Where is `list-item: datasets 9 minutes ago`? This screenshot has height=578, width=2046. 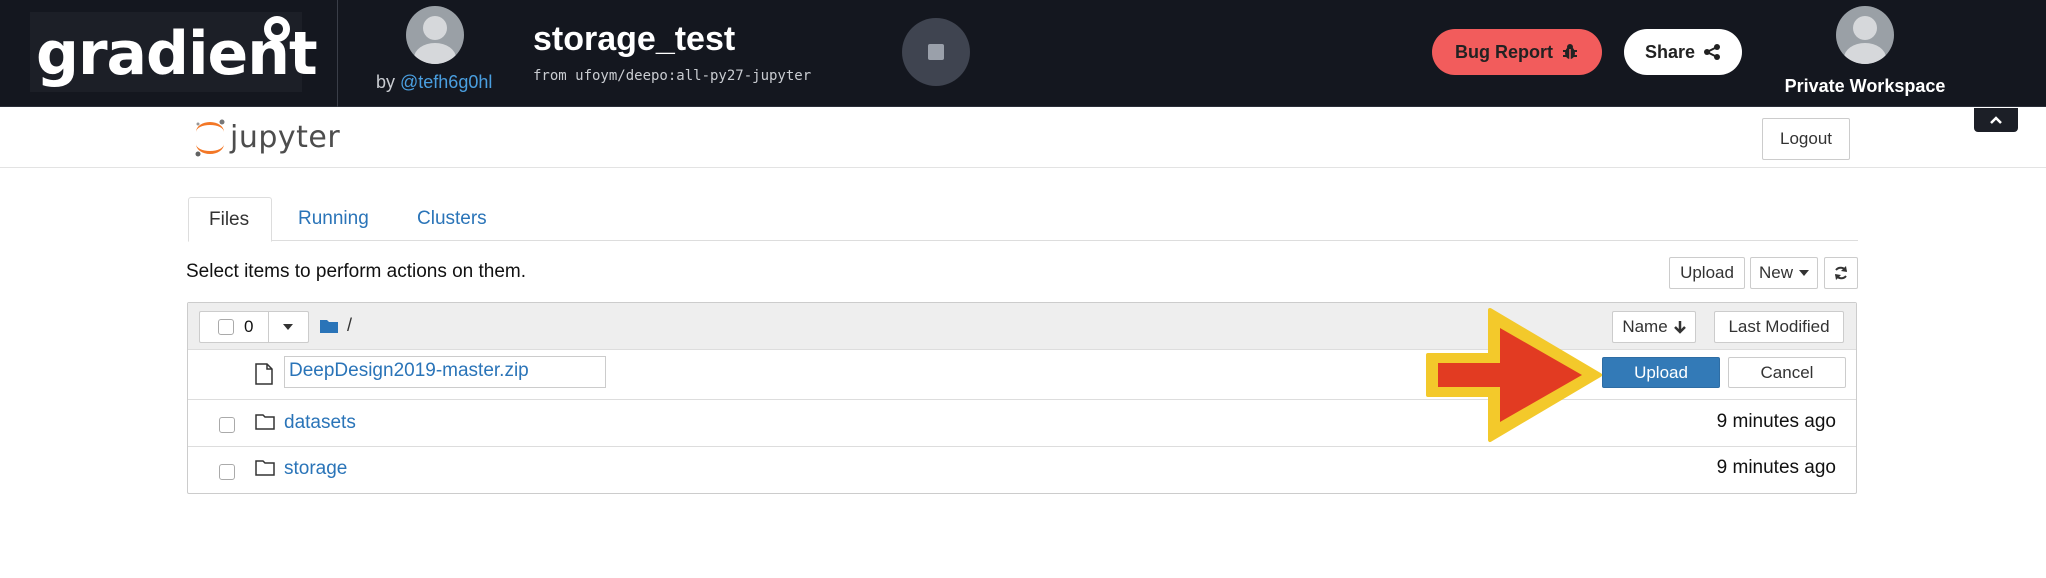
list-item: datasets 9 minutes ago is located at coordinates (1022, 423).